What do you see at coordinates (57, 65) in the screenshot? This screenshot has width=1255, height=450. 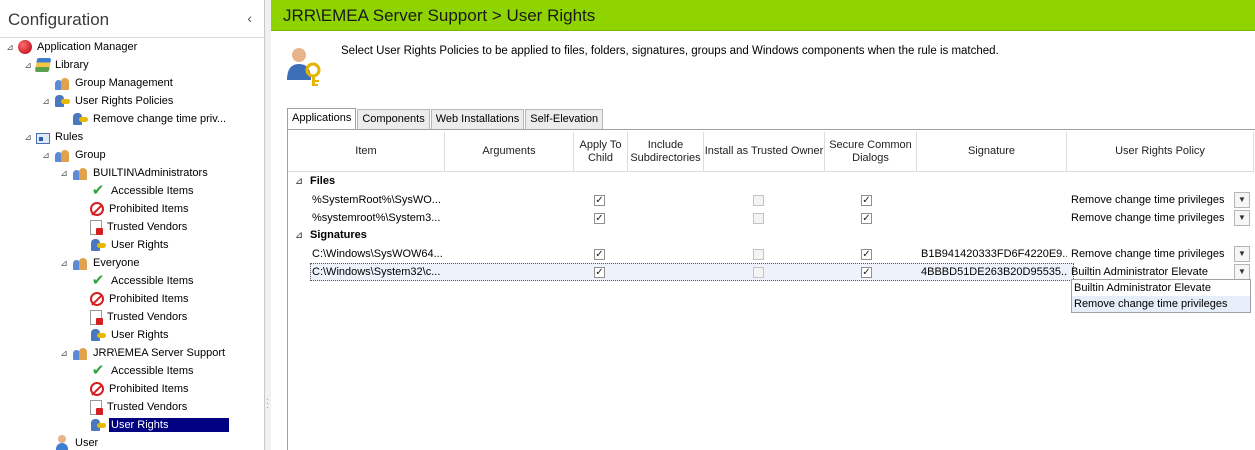 I see `tree-node: ⊿ Library` at bounding box center [57, 65].